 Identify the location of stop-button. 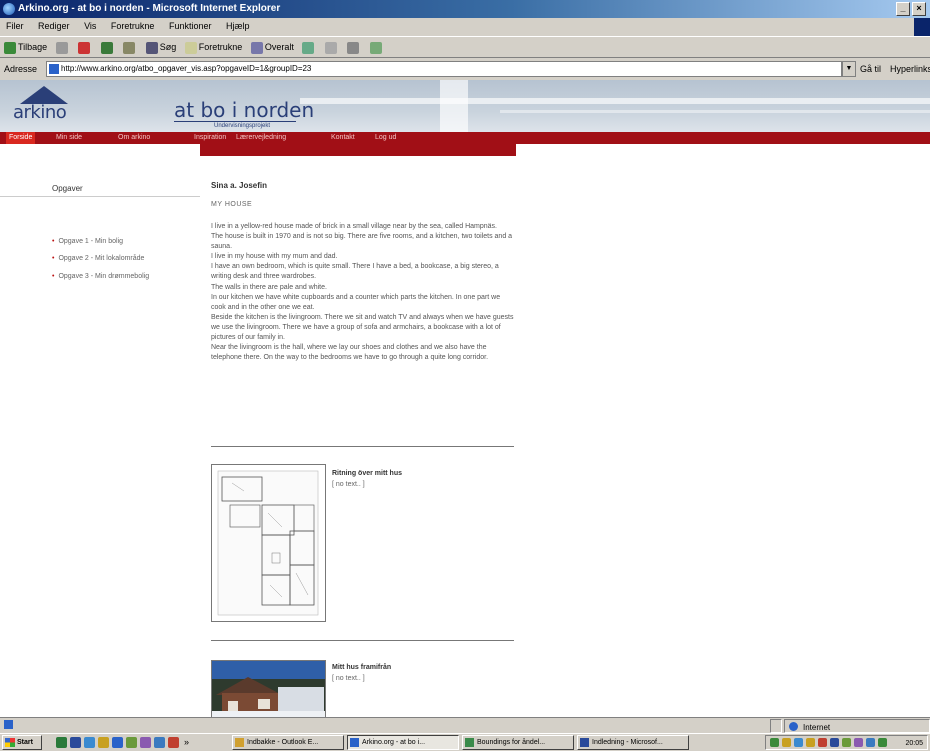
(85, 47).